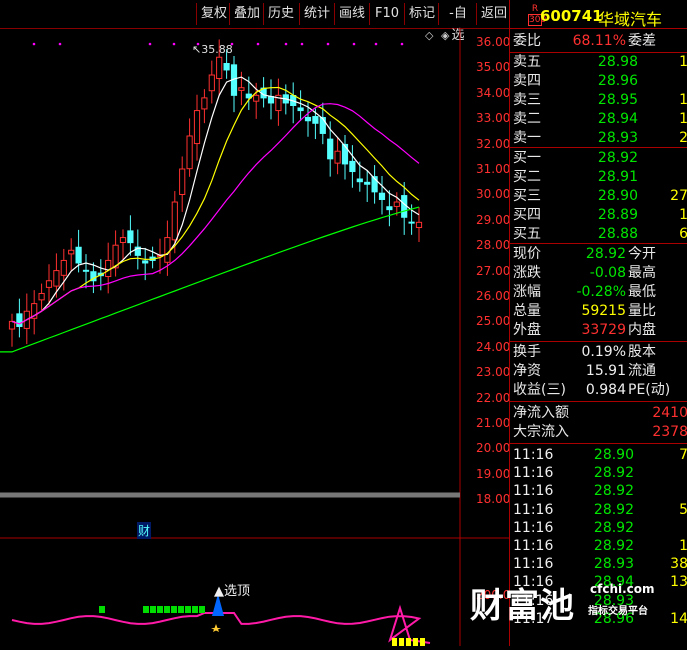 Image resolution: width=687 pixels, height=650 pixels. What do you see at coordinates (386, 14) in the screenshot?
I see `f10-button: F10` at bounding box center [386, 14].